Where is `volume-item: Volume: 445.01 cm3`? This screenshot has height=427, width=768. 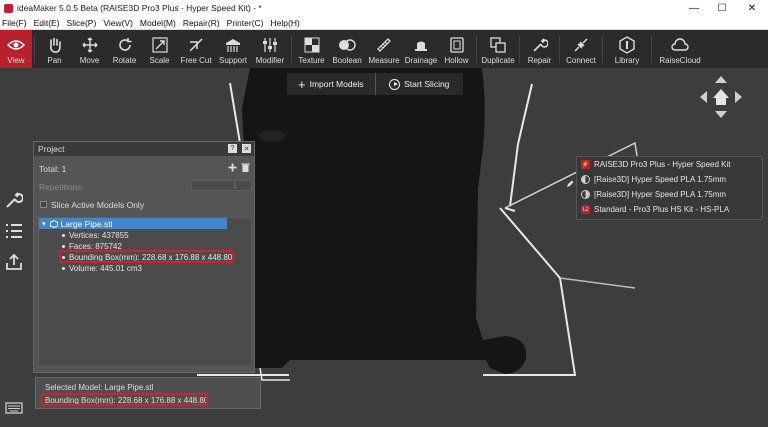
volume-item: Volume: 445.01 cm3 is located at coordinates (102, 268).